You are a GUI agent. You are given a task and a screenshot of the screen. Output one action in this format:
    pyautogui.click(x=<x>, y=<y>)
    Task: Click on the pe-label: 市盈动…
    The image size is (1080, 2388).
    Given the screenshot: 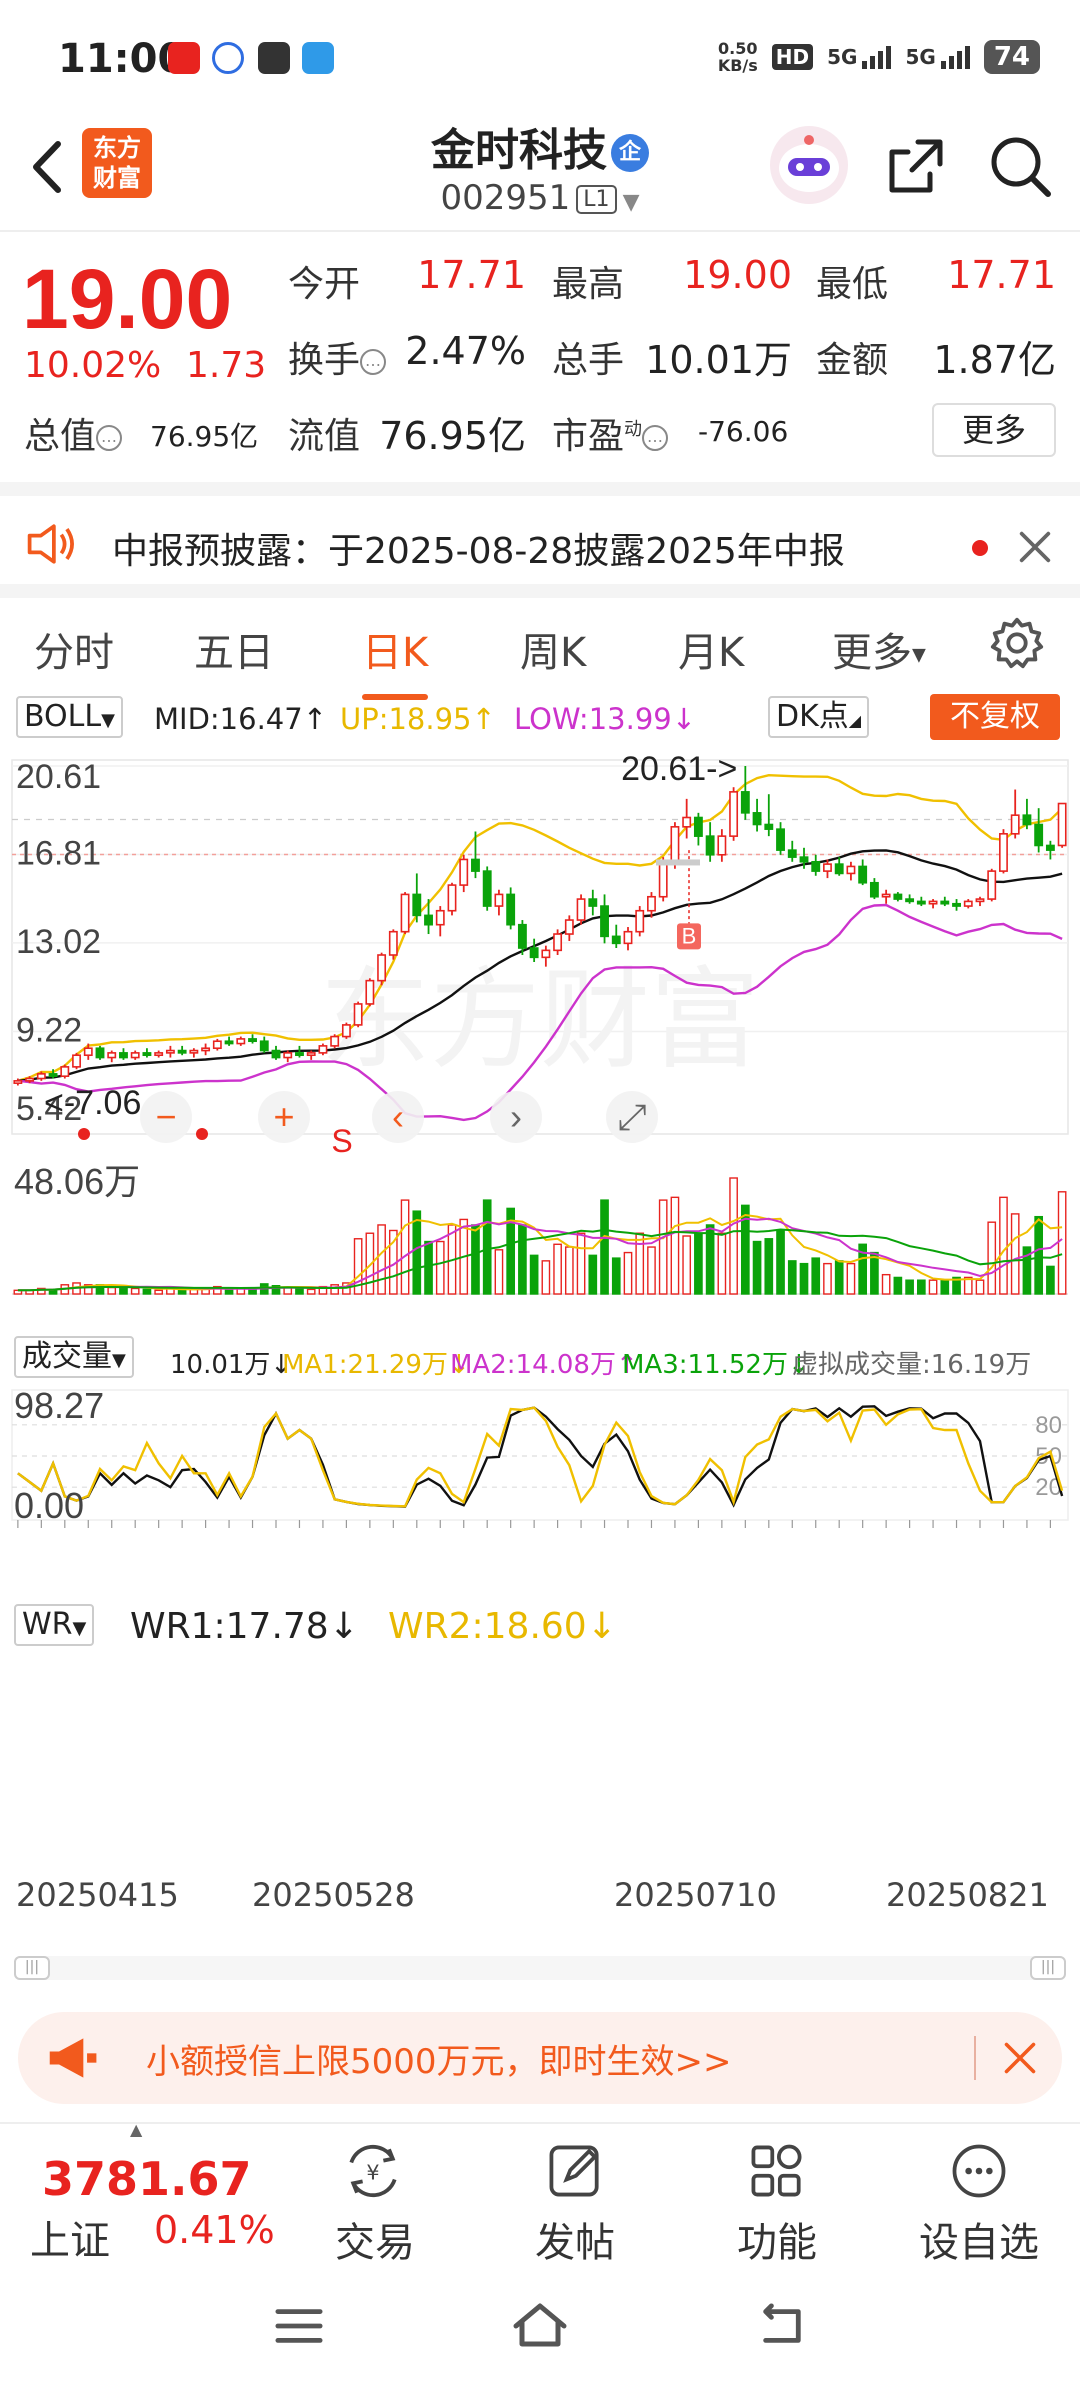 What is the action you would take?
    pyautogui.click(x=610, y=433)
    